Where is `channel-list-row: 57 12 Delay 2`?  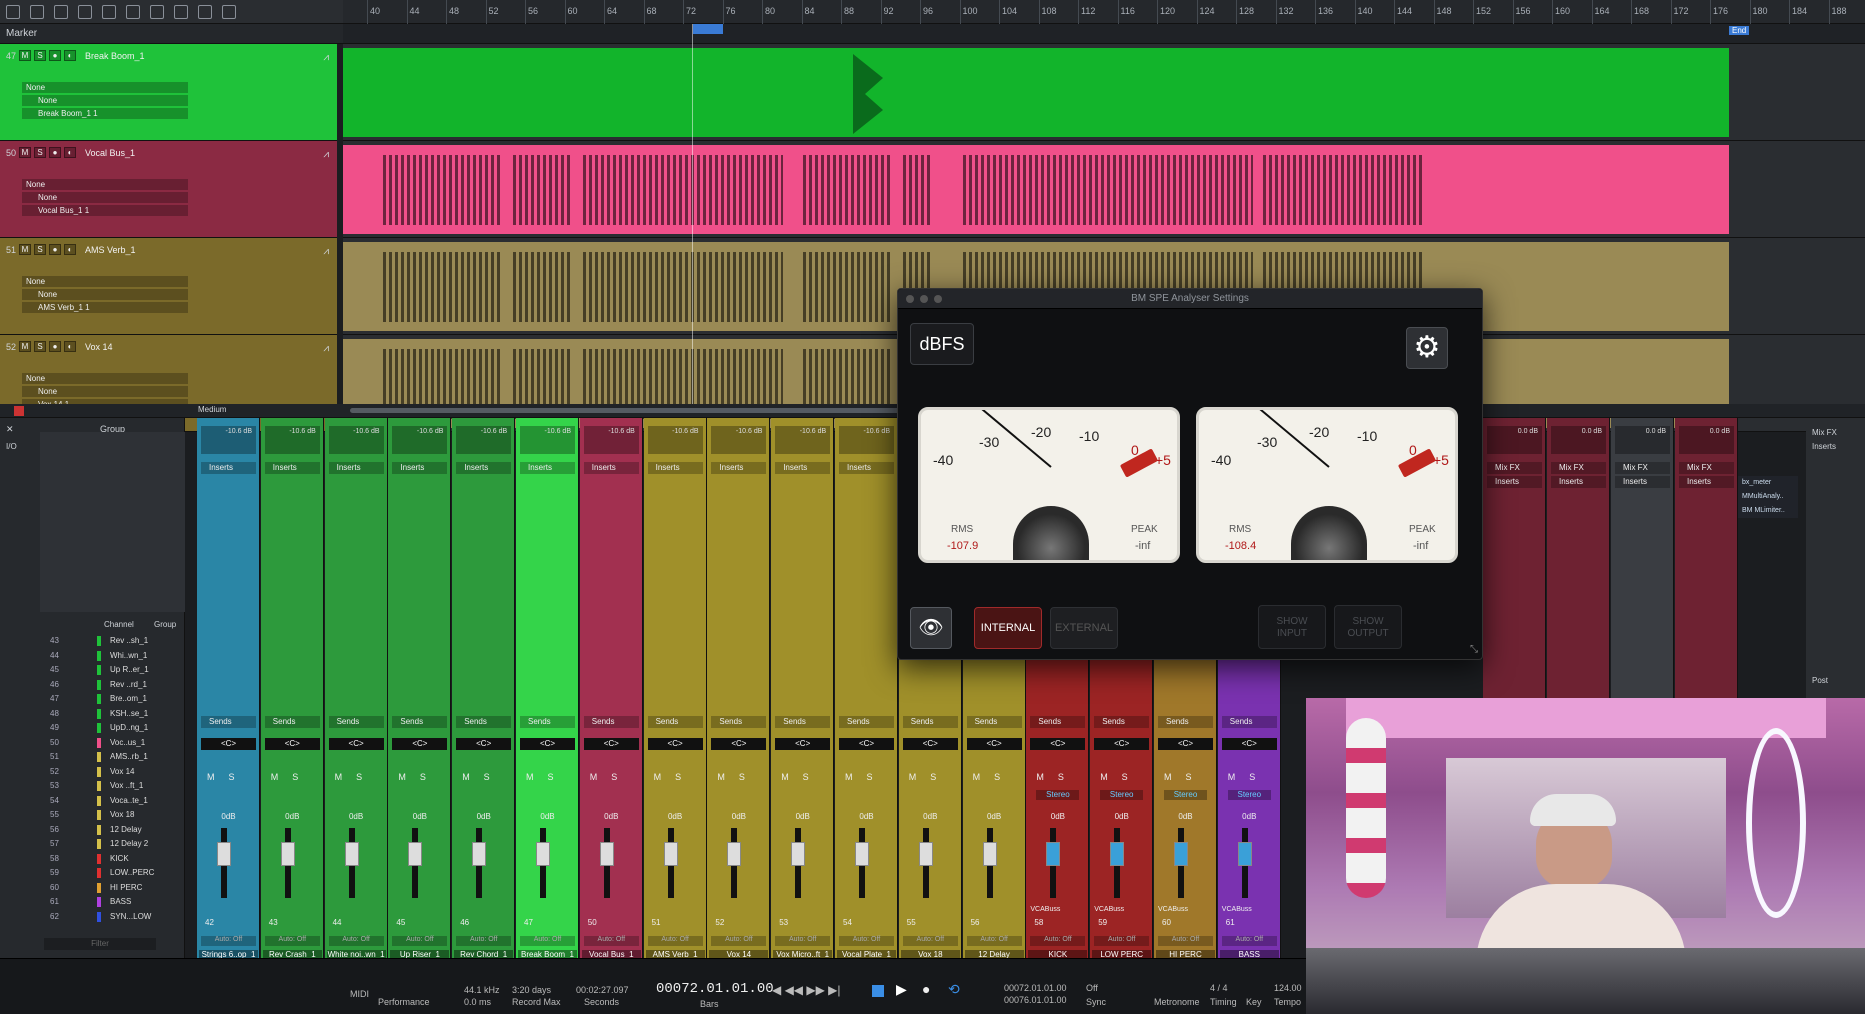 channel-list-row: 57 12 Delay 2 is located at coordinates (112, 844).